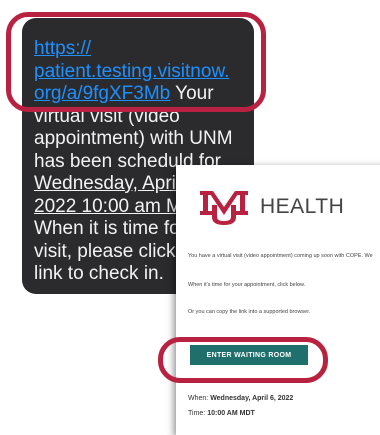  I want to click on logo-text: HEALTH, so click(302, 206).